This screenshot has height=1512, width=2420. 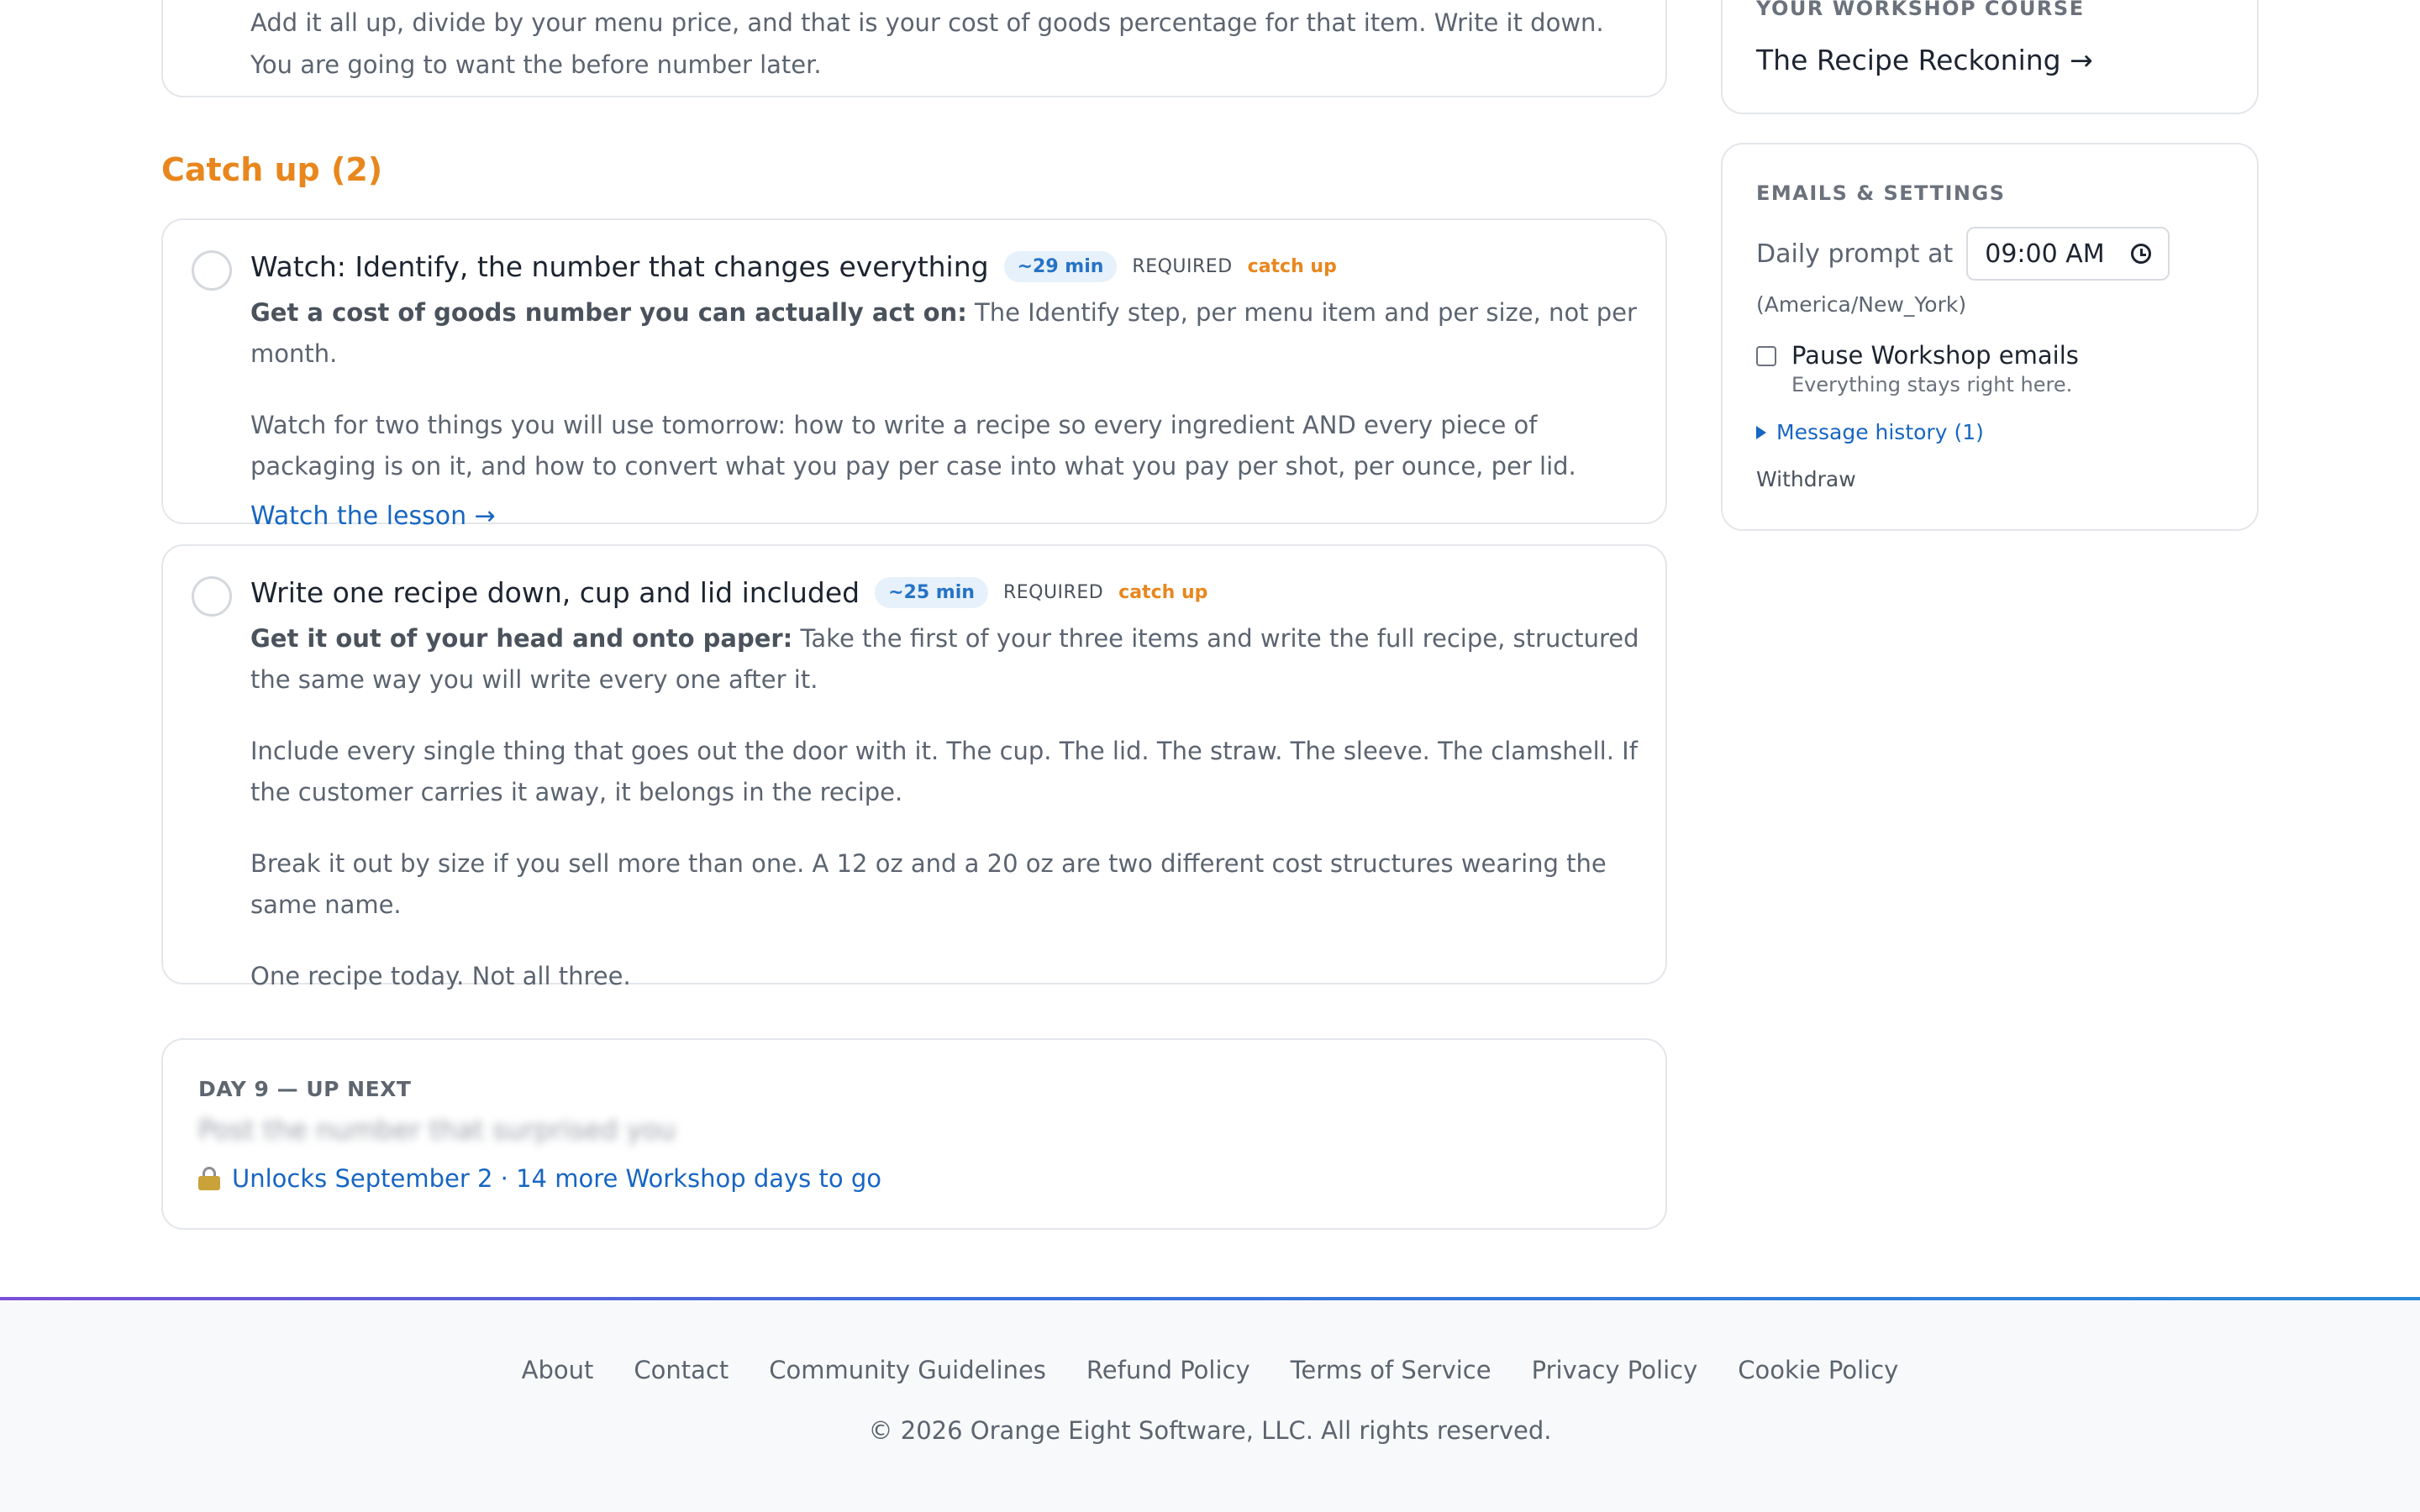 What do you see at coordinates (440, 976) in the screenshot?
I see `lesson-paragraph: One recipe today. Not all three.` at bounding box center [440, 976].